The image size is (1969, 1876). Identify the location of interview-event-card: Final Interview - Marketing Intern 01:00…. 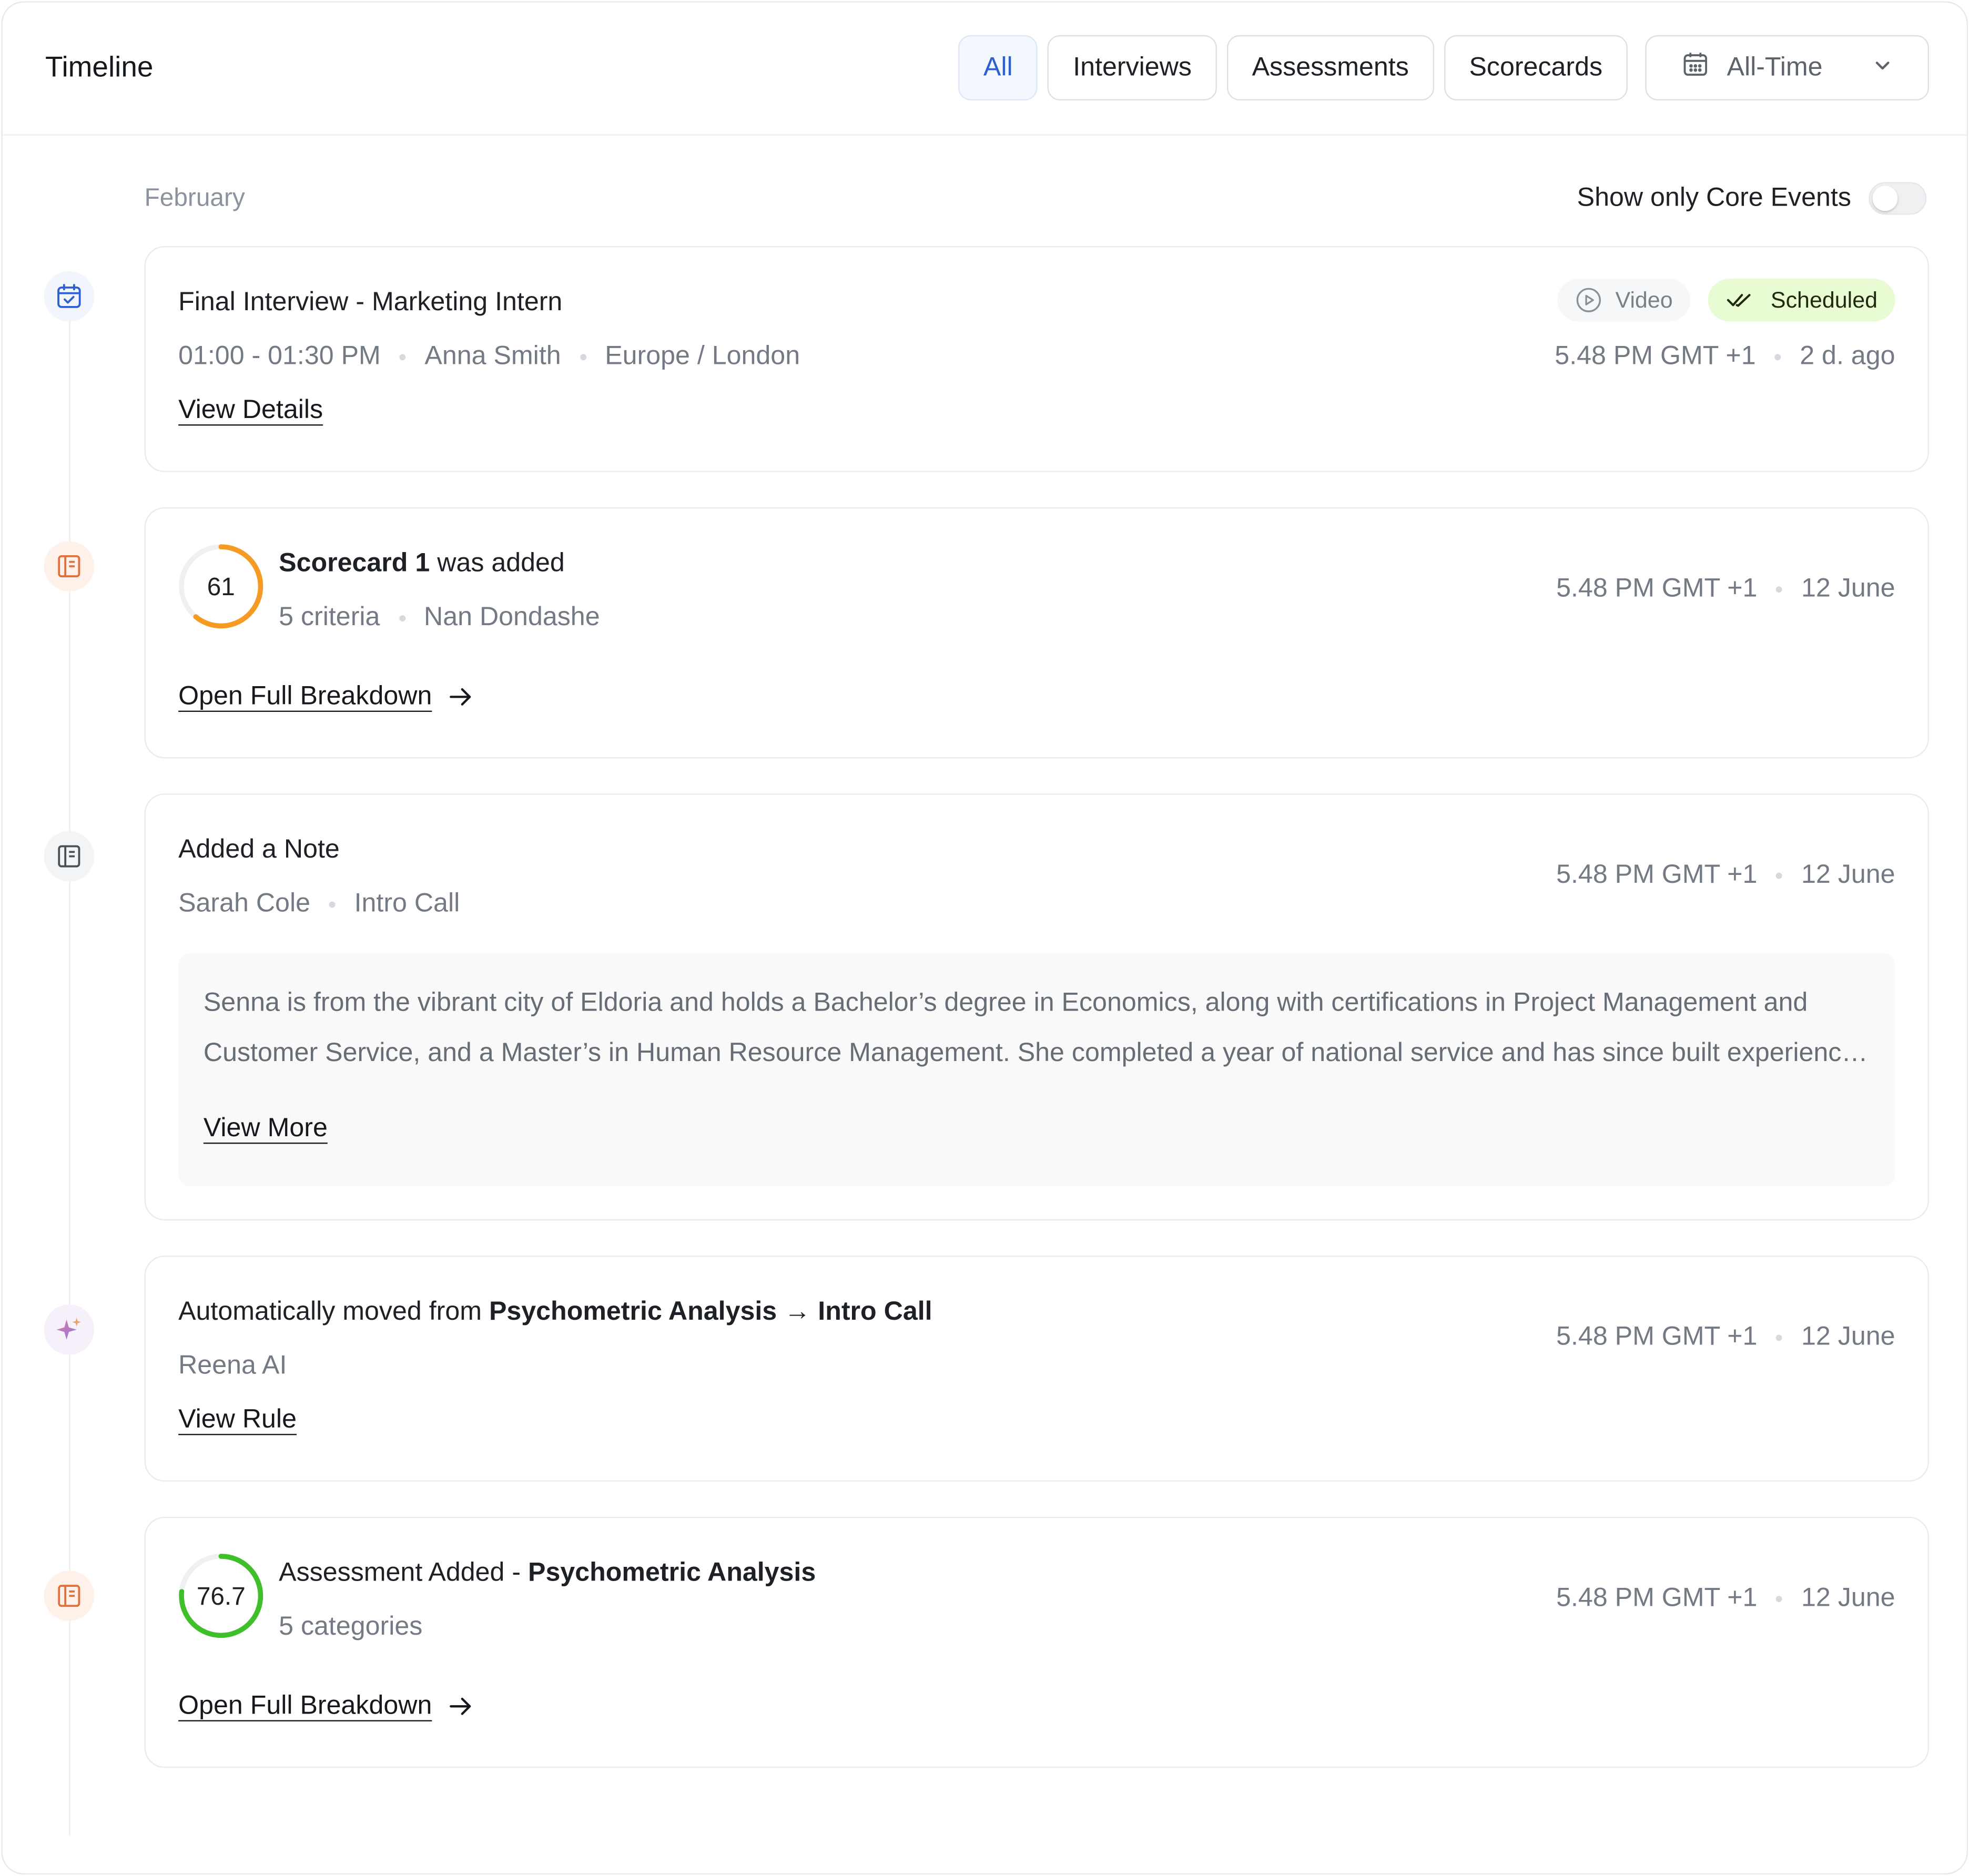
(1036, 359).